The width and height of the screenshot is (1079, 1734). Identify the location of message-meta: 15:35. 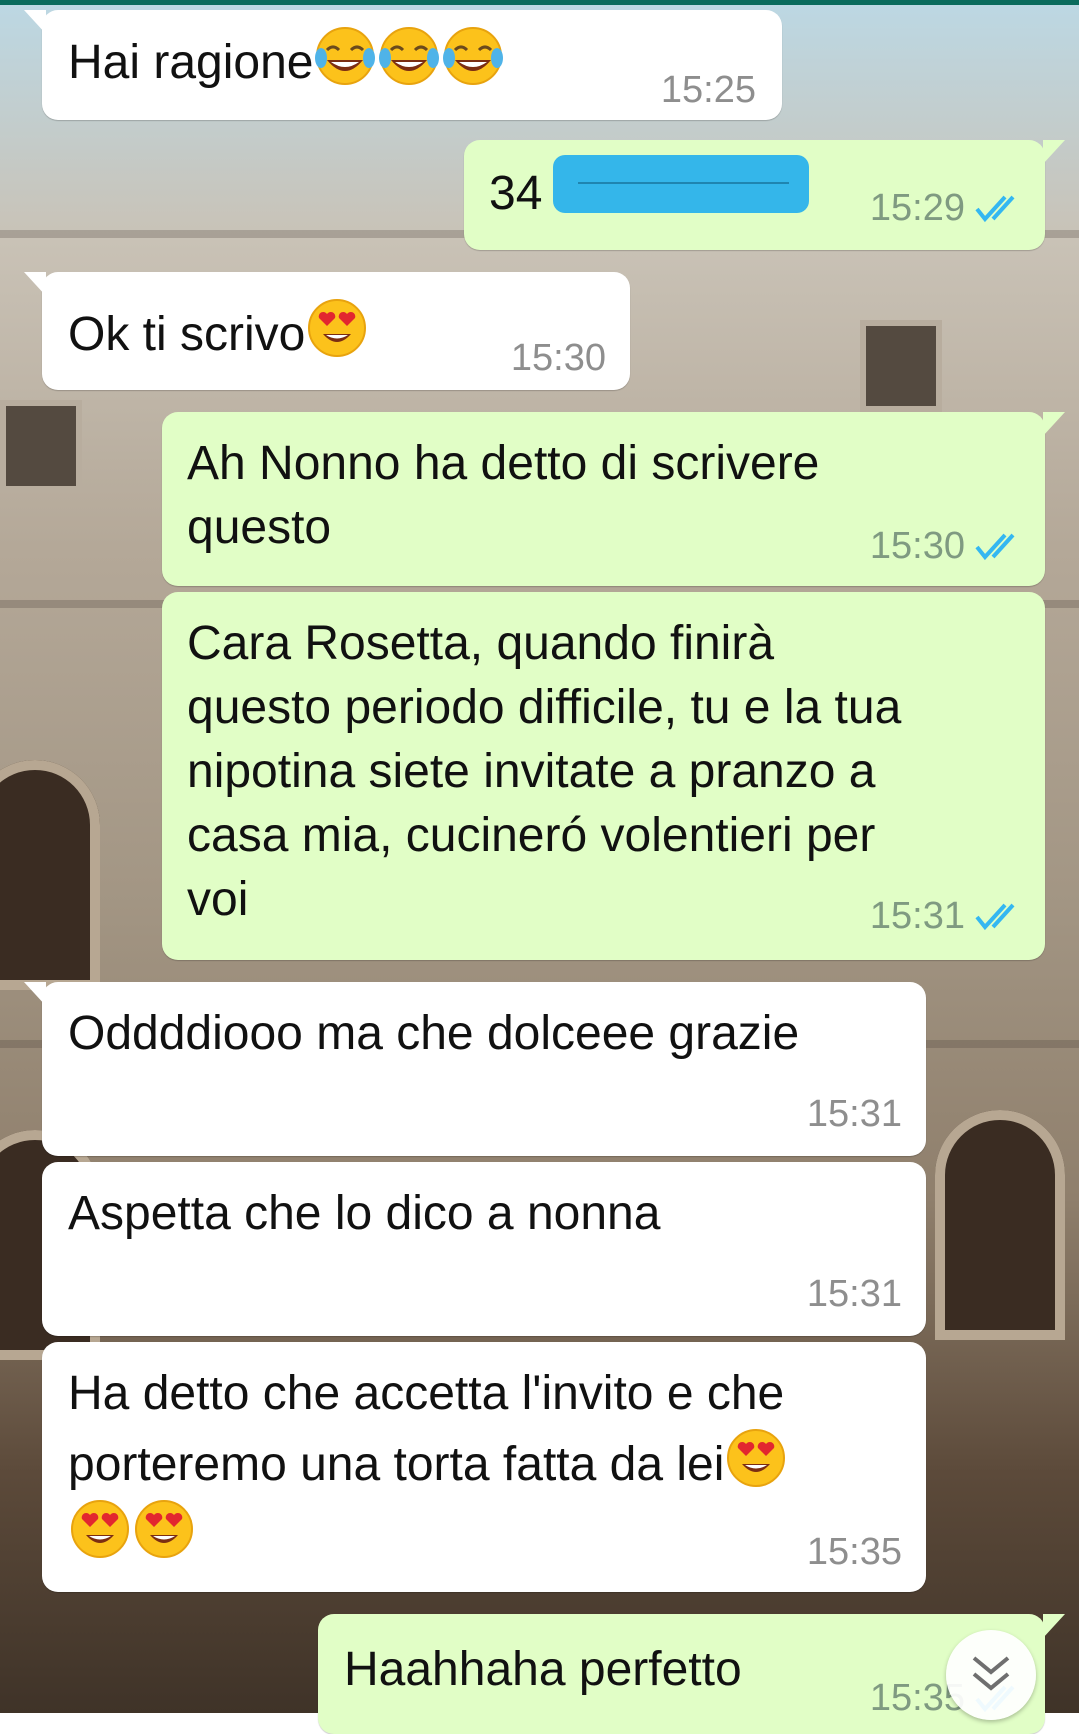
(854, 1552).